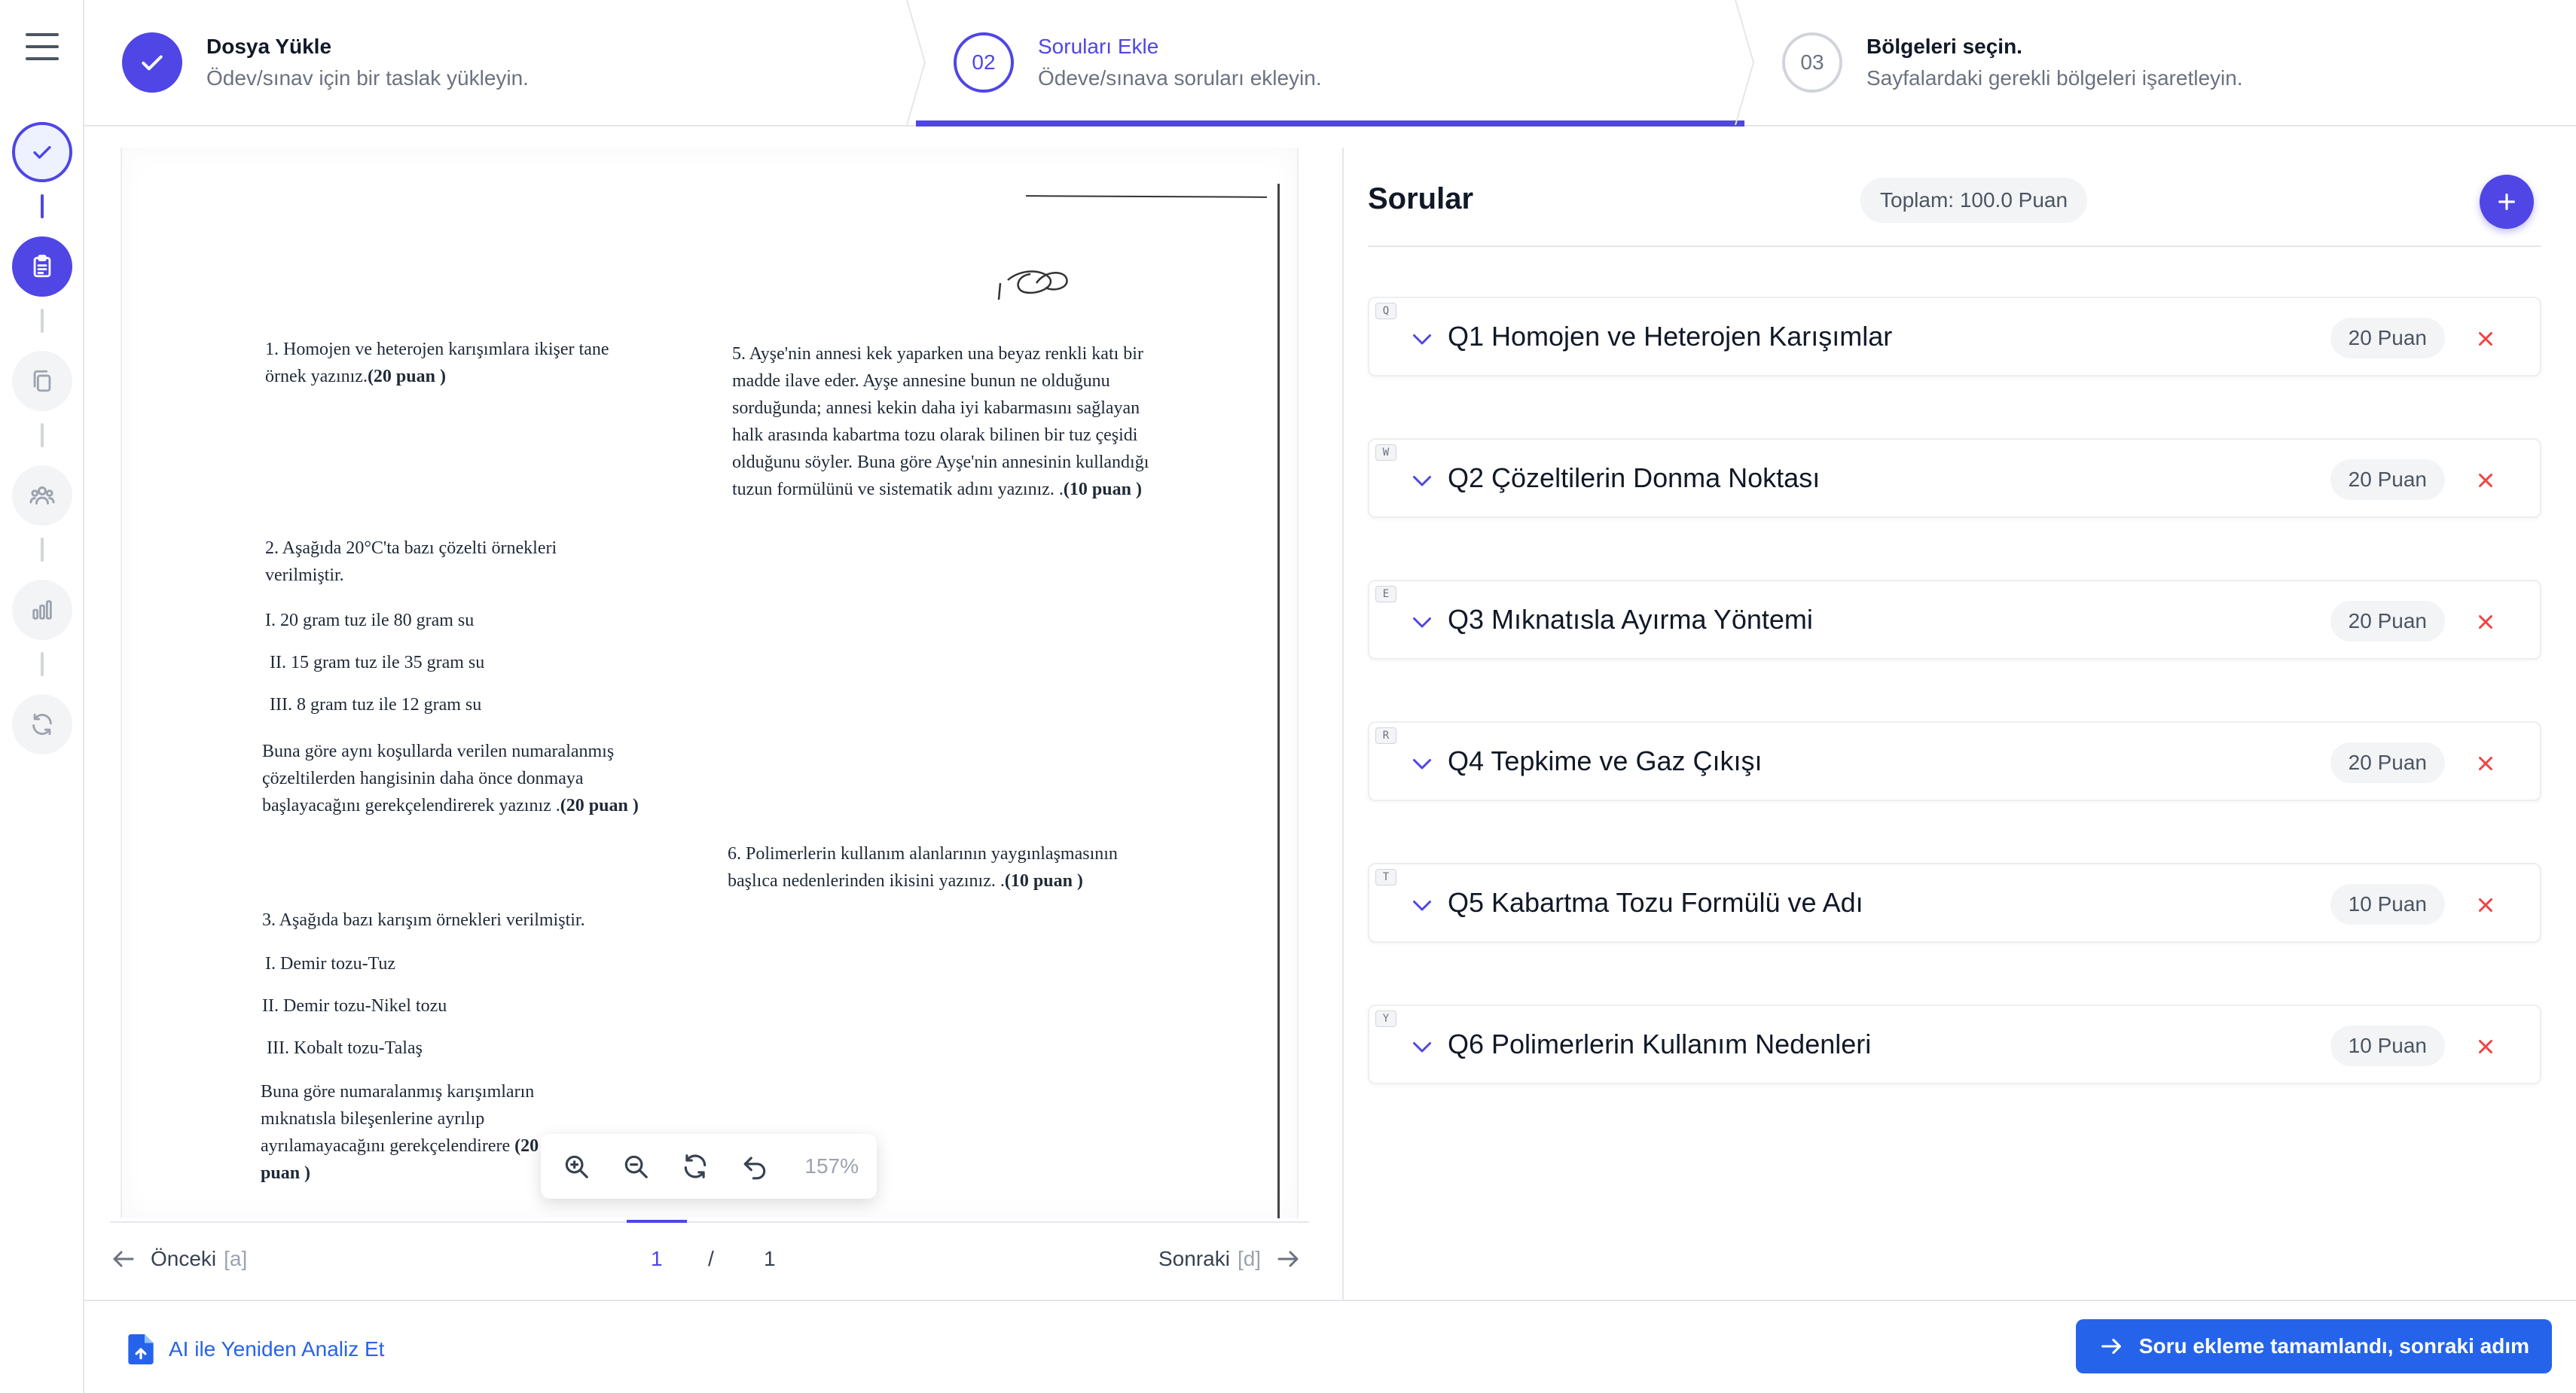 Image resolution: width=2576 pixels, height=1393 pixels. I want to click on doc-question-2-item: I. 20 gram tuz ile 80 gram su, so click(370, 620).